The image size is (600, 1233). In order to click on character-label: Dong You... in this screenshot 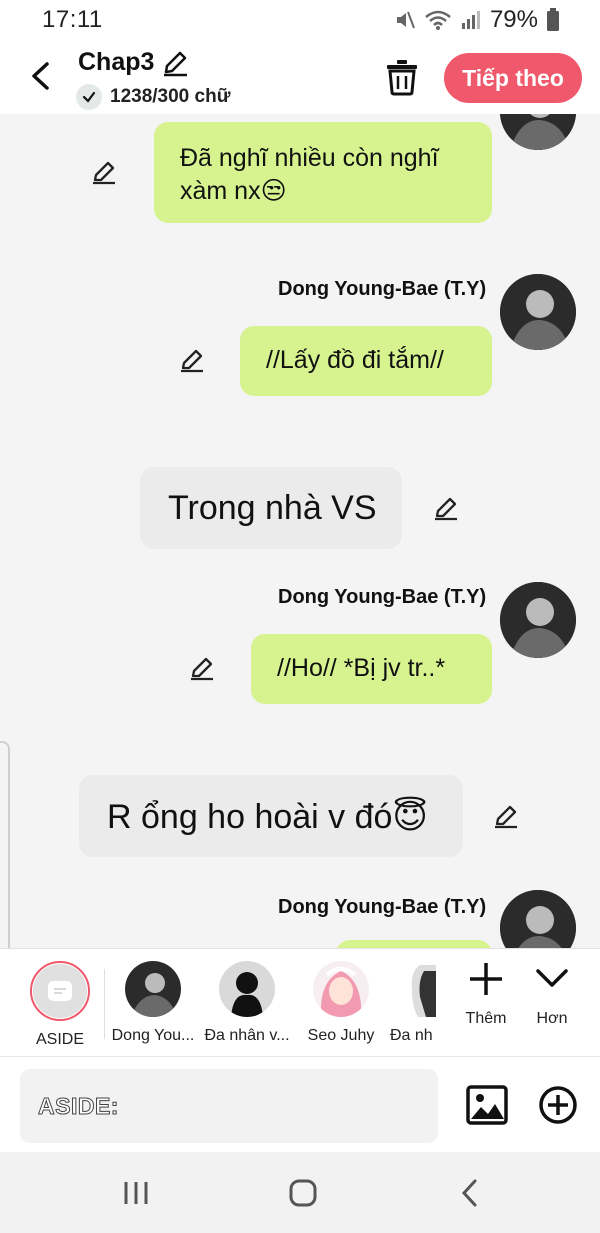, I will do `click(153, 1035)`.